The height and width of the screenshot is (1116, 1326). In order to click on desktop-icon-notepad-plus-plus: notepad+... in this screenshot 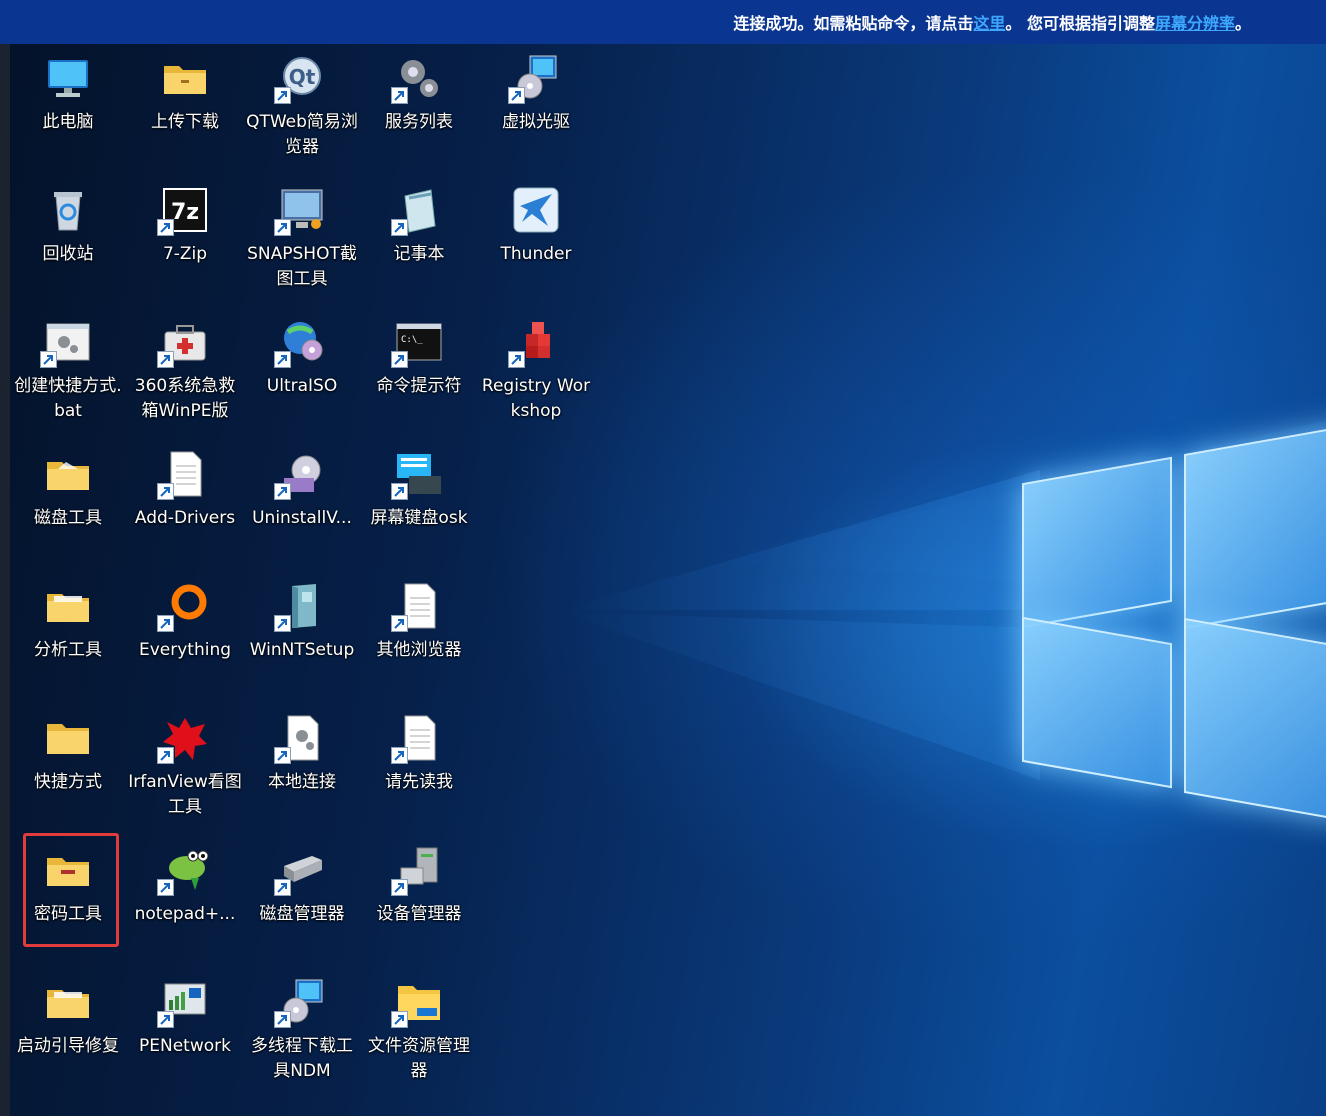, I will do `click(185, 896)`.